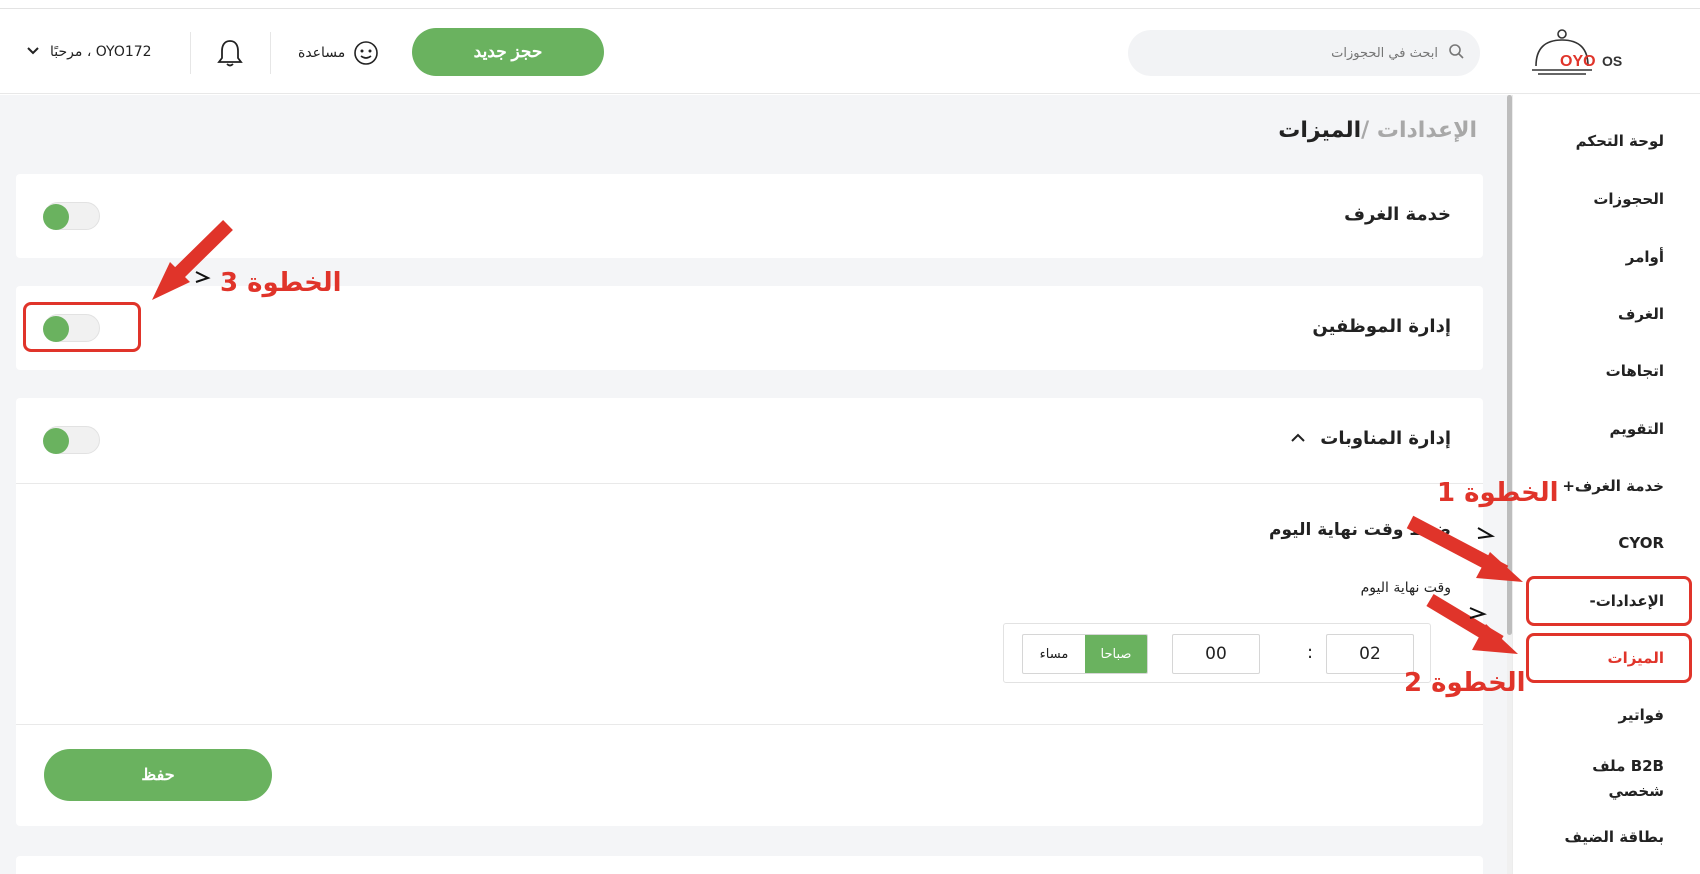 Image resolution: width=1700 pixels, height=874 pixels. What do you see at coordinates (749, 216) in the screenshot?
I see `feature-card-room-service: خدمة الغرف` at bounding box center [749, 216].